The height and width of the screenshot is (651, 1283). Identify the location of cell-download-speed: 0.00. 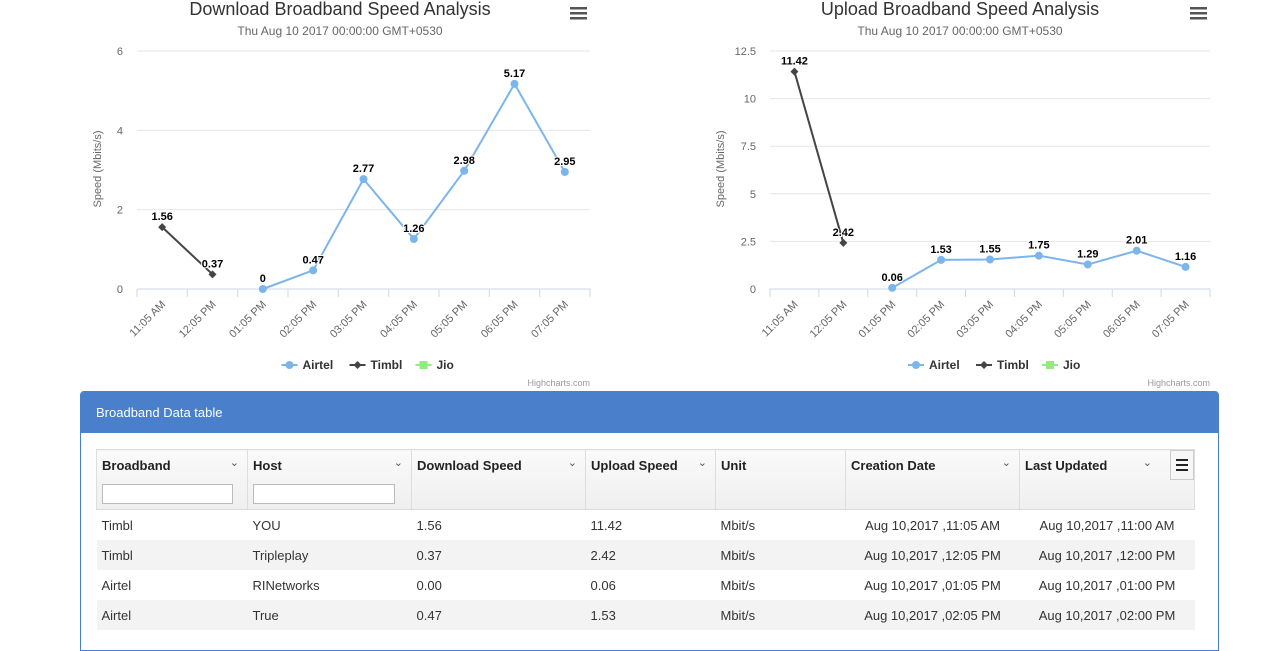
(429, 585).